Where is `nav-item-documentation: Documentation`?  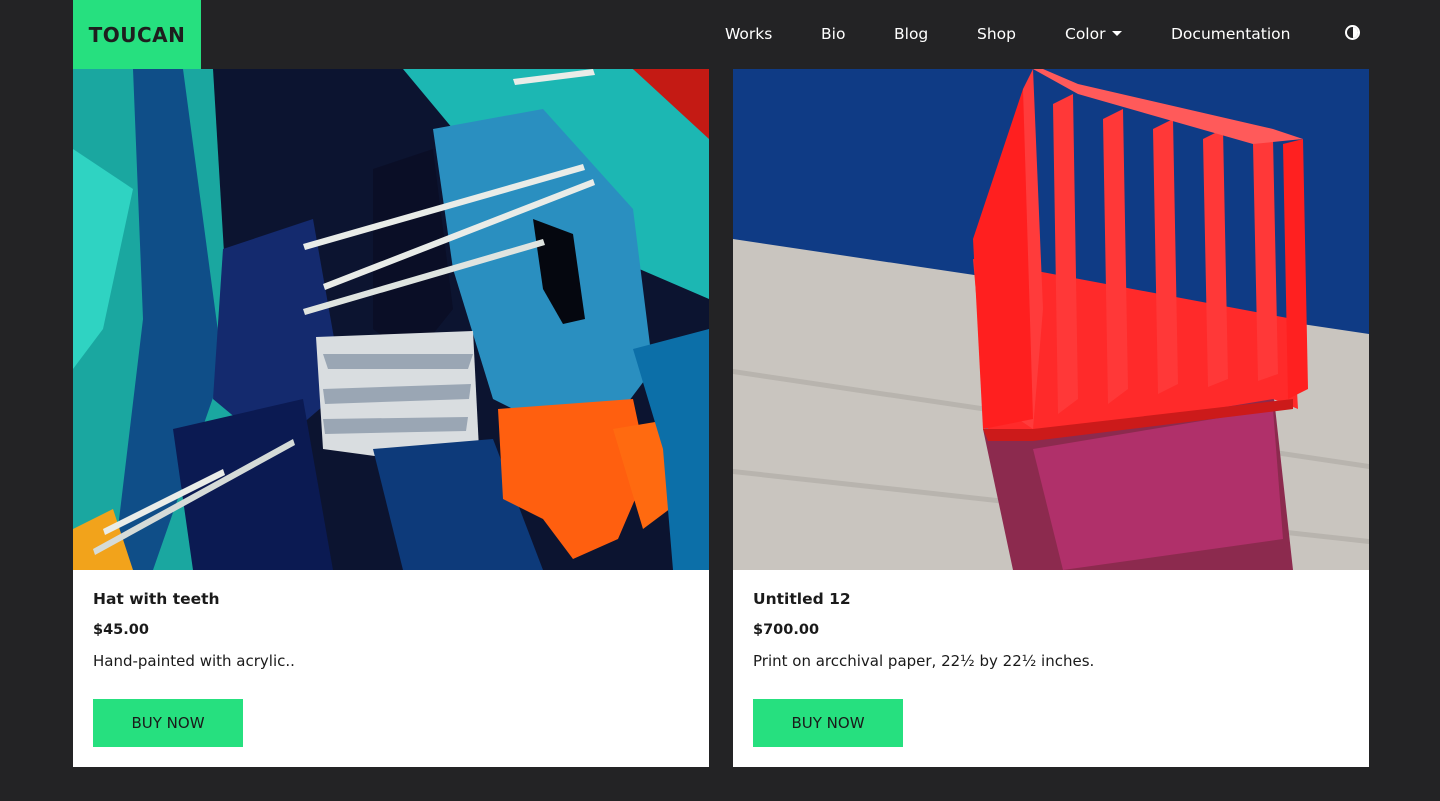 nav-item-documentation: Documentation is located at coordinates (1231, 34).